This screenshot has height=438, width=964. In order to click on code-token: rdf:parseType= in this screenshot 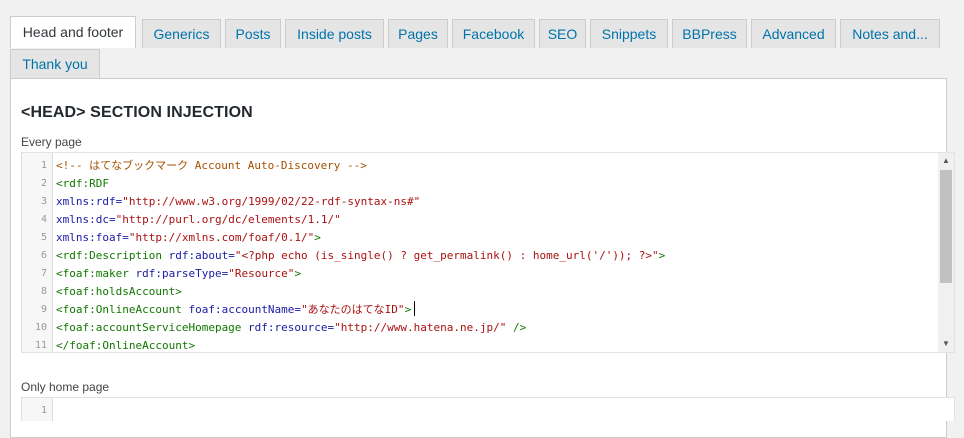, I will do `click(178, 273)`.